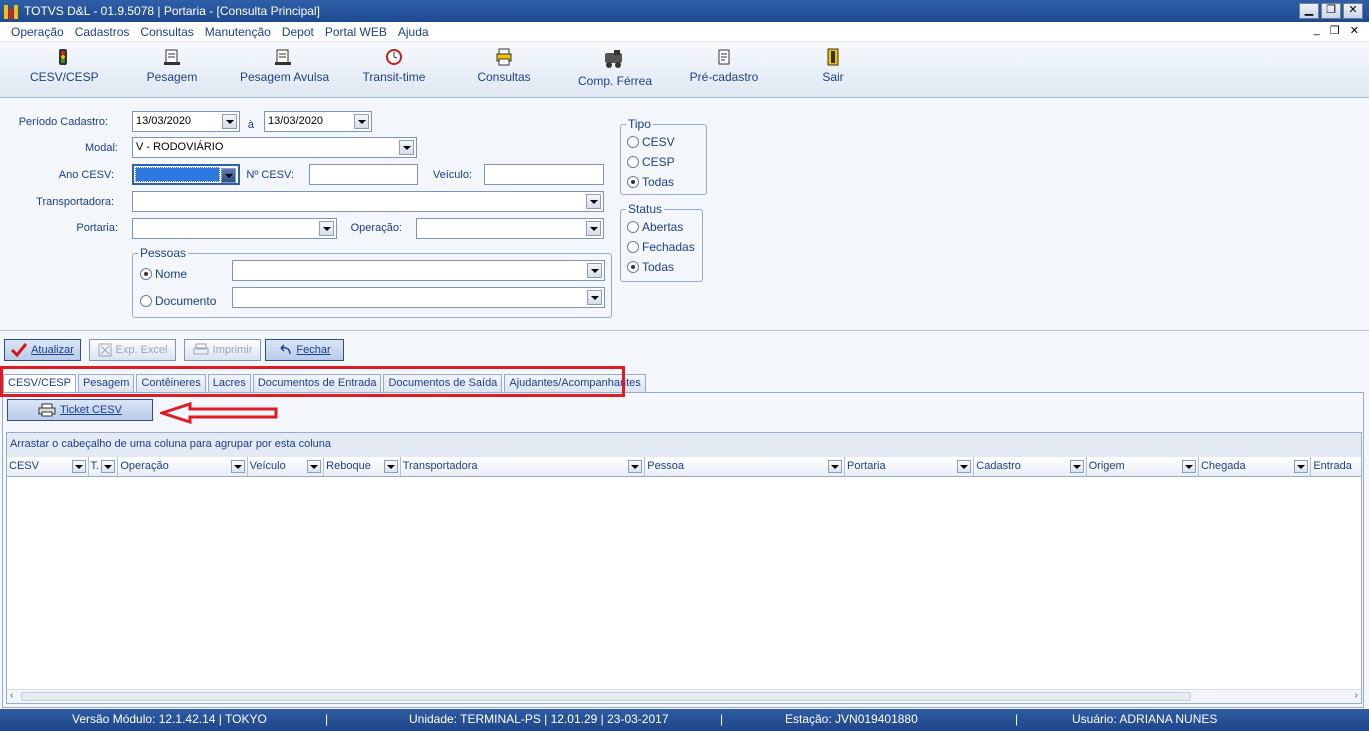 This screenshot has height=731, width=1369. What do you see at coordinates (413, 32) in the screenshot?
I see `menu-ajuda: Ajuda` at bounding box center [413, 32].